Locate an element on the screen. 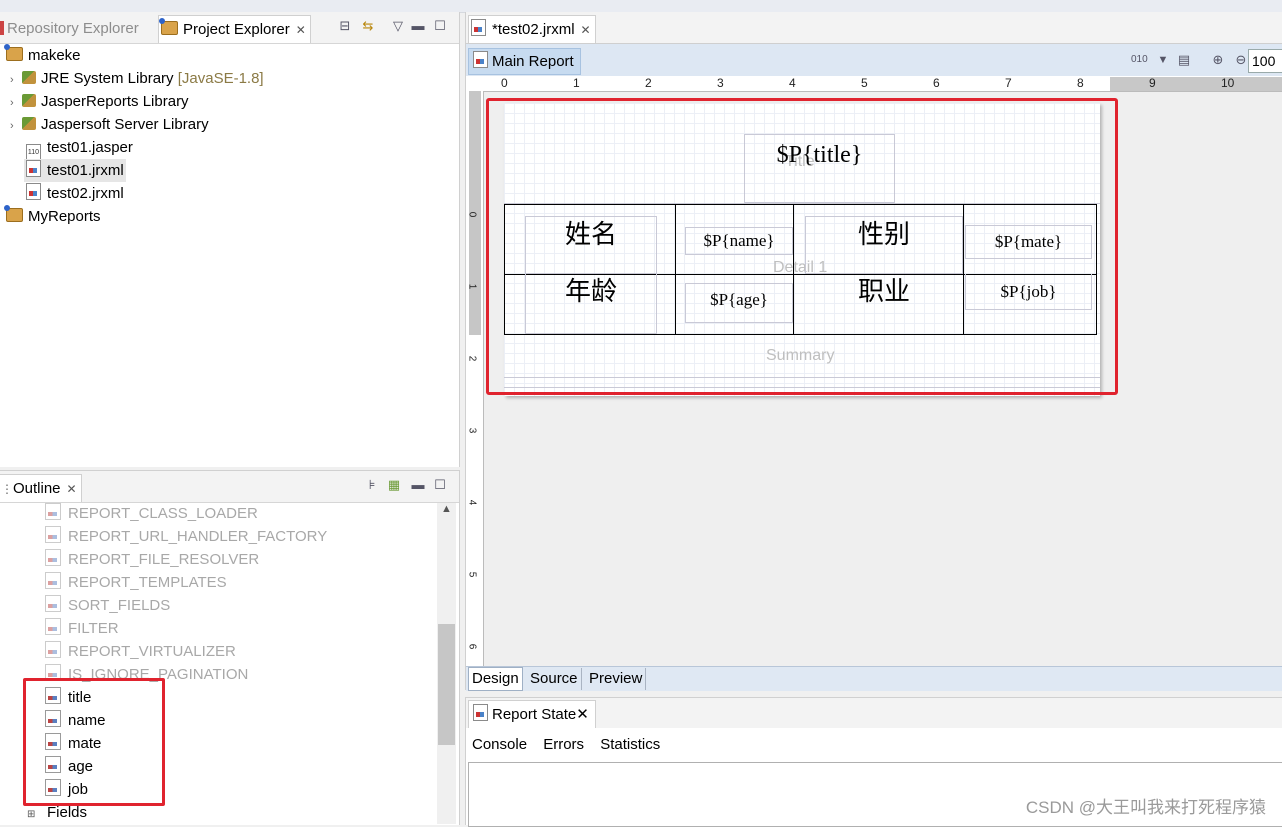  ruler-h-tick: 4 is located at coordinates (792, 83).